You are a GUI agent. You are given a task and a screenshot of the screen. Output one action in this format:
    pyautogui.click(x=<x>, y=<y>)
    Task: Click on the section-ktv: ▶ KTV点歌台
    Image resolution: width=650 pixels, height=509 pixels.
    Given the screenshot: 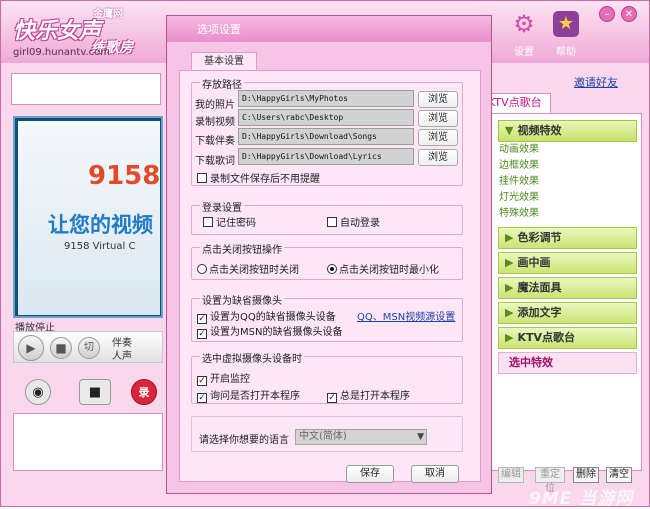 What is the action you would take?
    pyautogui.click(x=567, y=338)
    